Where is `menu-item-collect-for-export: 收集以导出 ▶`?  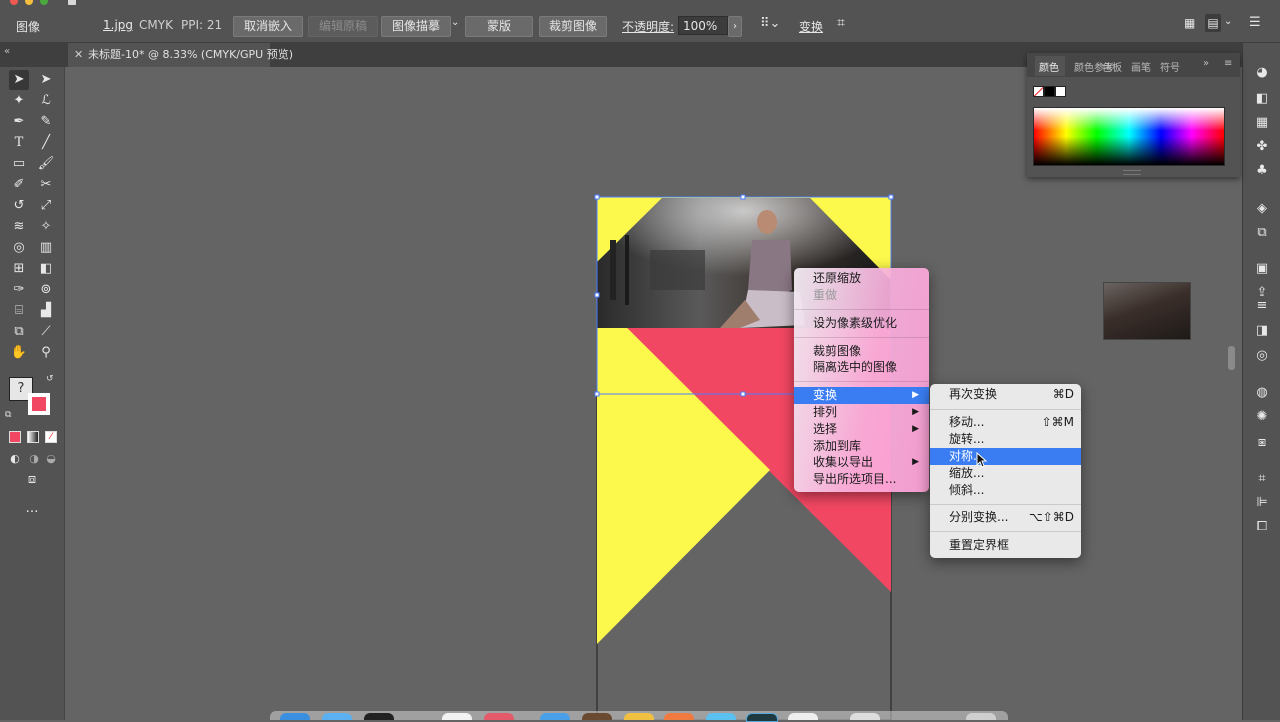
menu-item-collect-for-export: 收集以导出 ▶ is located at coordinates (861, 462).